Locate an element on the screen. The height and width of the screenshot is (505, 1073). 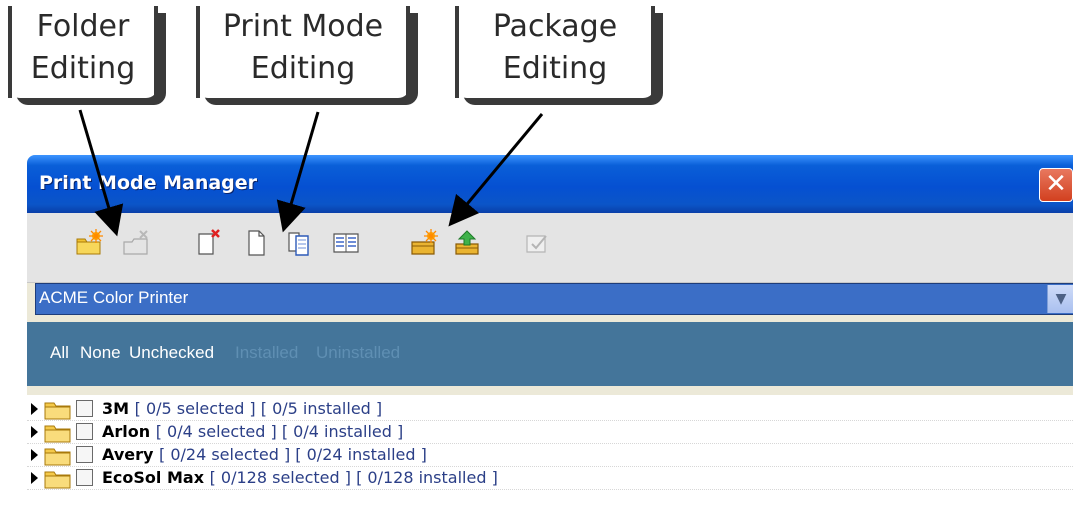
row-info: [ 0/5 selected ] [ 0/5 installed ] is located at coordinates (258, 408).